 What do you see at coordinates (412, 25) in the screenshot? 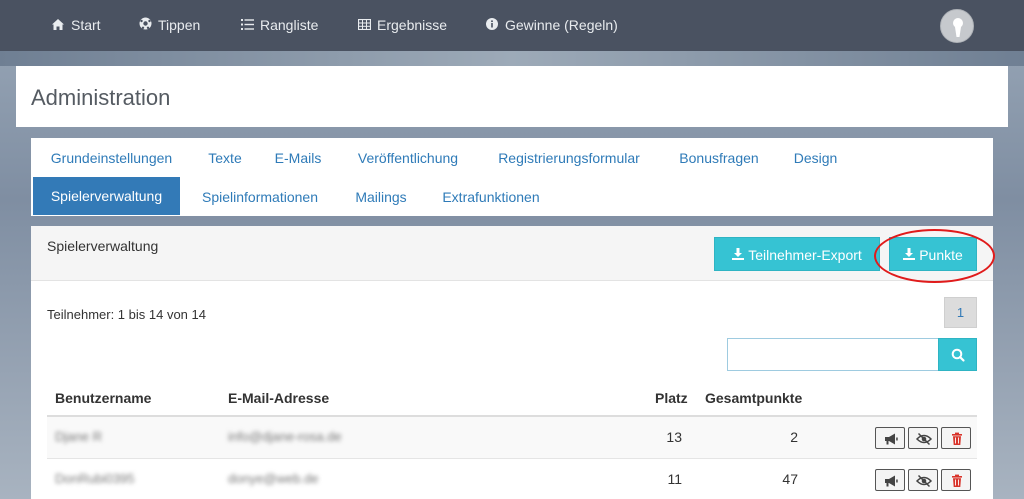
I see `nav-ergebnisse-label: Ergebnisse` at bounding box center [412, 25].